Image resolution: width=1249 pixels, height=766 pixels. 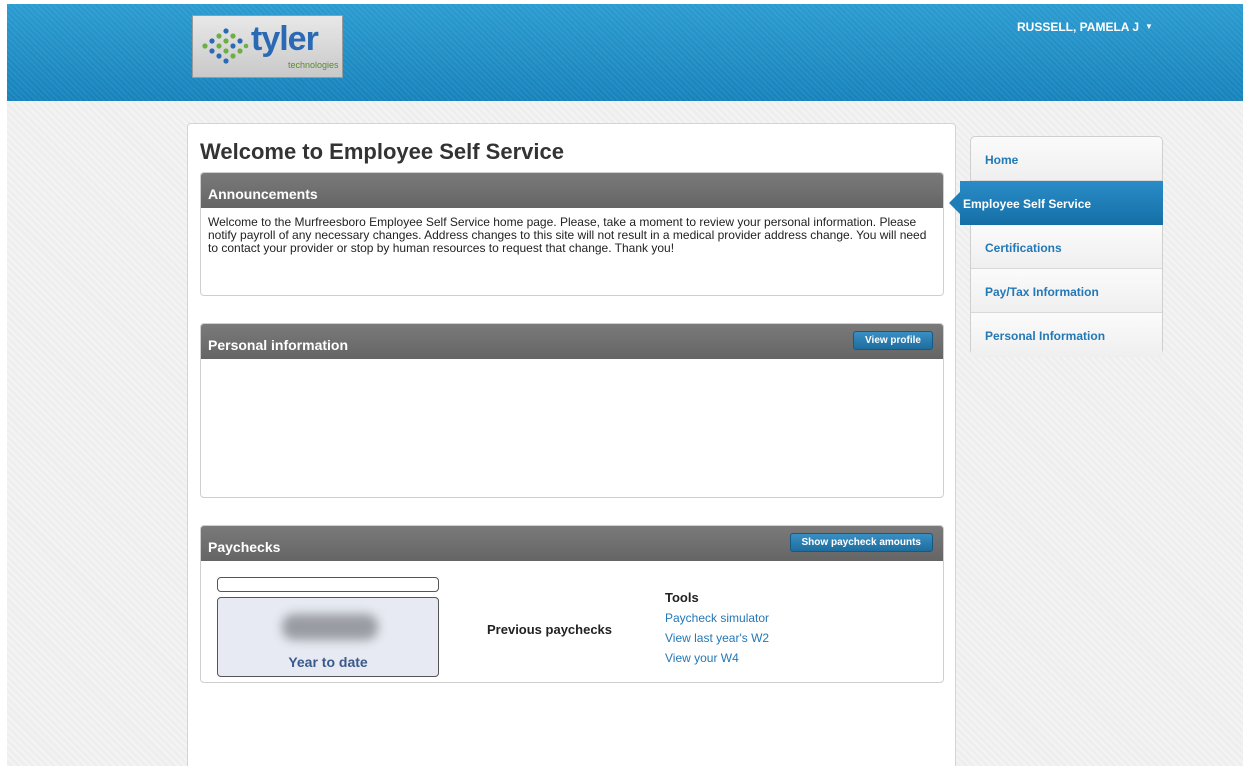 What do you see at coordinates (572, 190) in the screenshot?
I see `announcements-header: Announcements` at bounding box center [572, 190].